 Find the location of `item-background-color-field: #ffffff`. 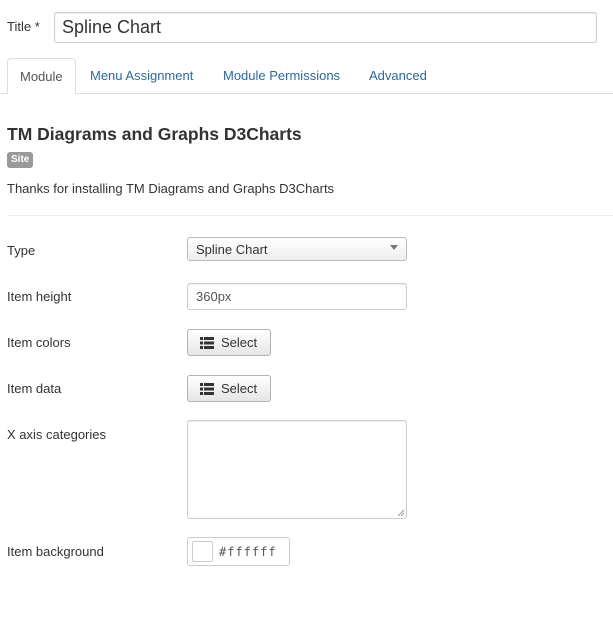

item-background-color-field: #ffffff is located at coordinates (238, 551).